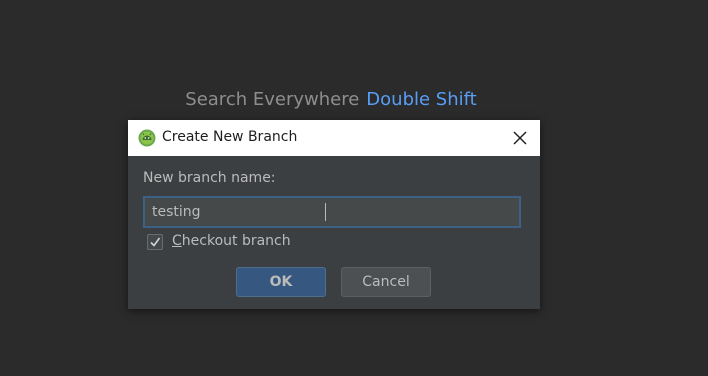 Image resolution: width=708 pixels, height=376 pixels. What do you see at coordinates (334, 138) in the screenshot?
I see `dialog-titlebar: Create New Branch` at bounding box center [334, 138].